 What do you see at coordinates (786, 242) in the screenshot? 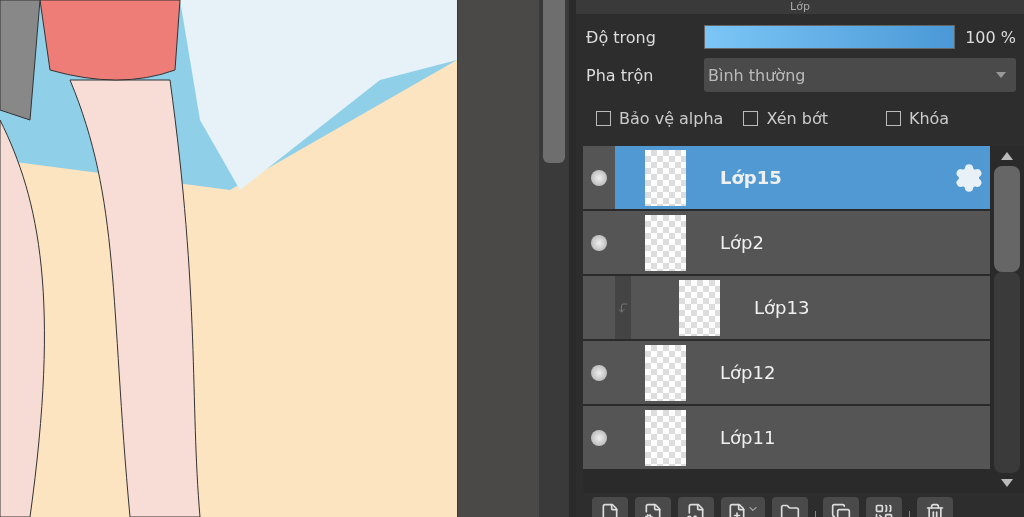
I see `layer-row: Lớp2` at bounding box center [786, 242].